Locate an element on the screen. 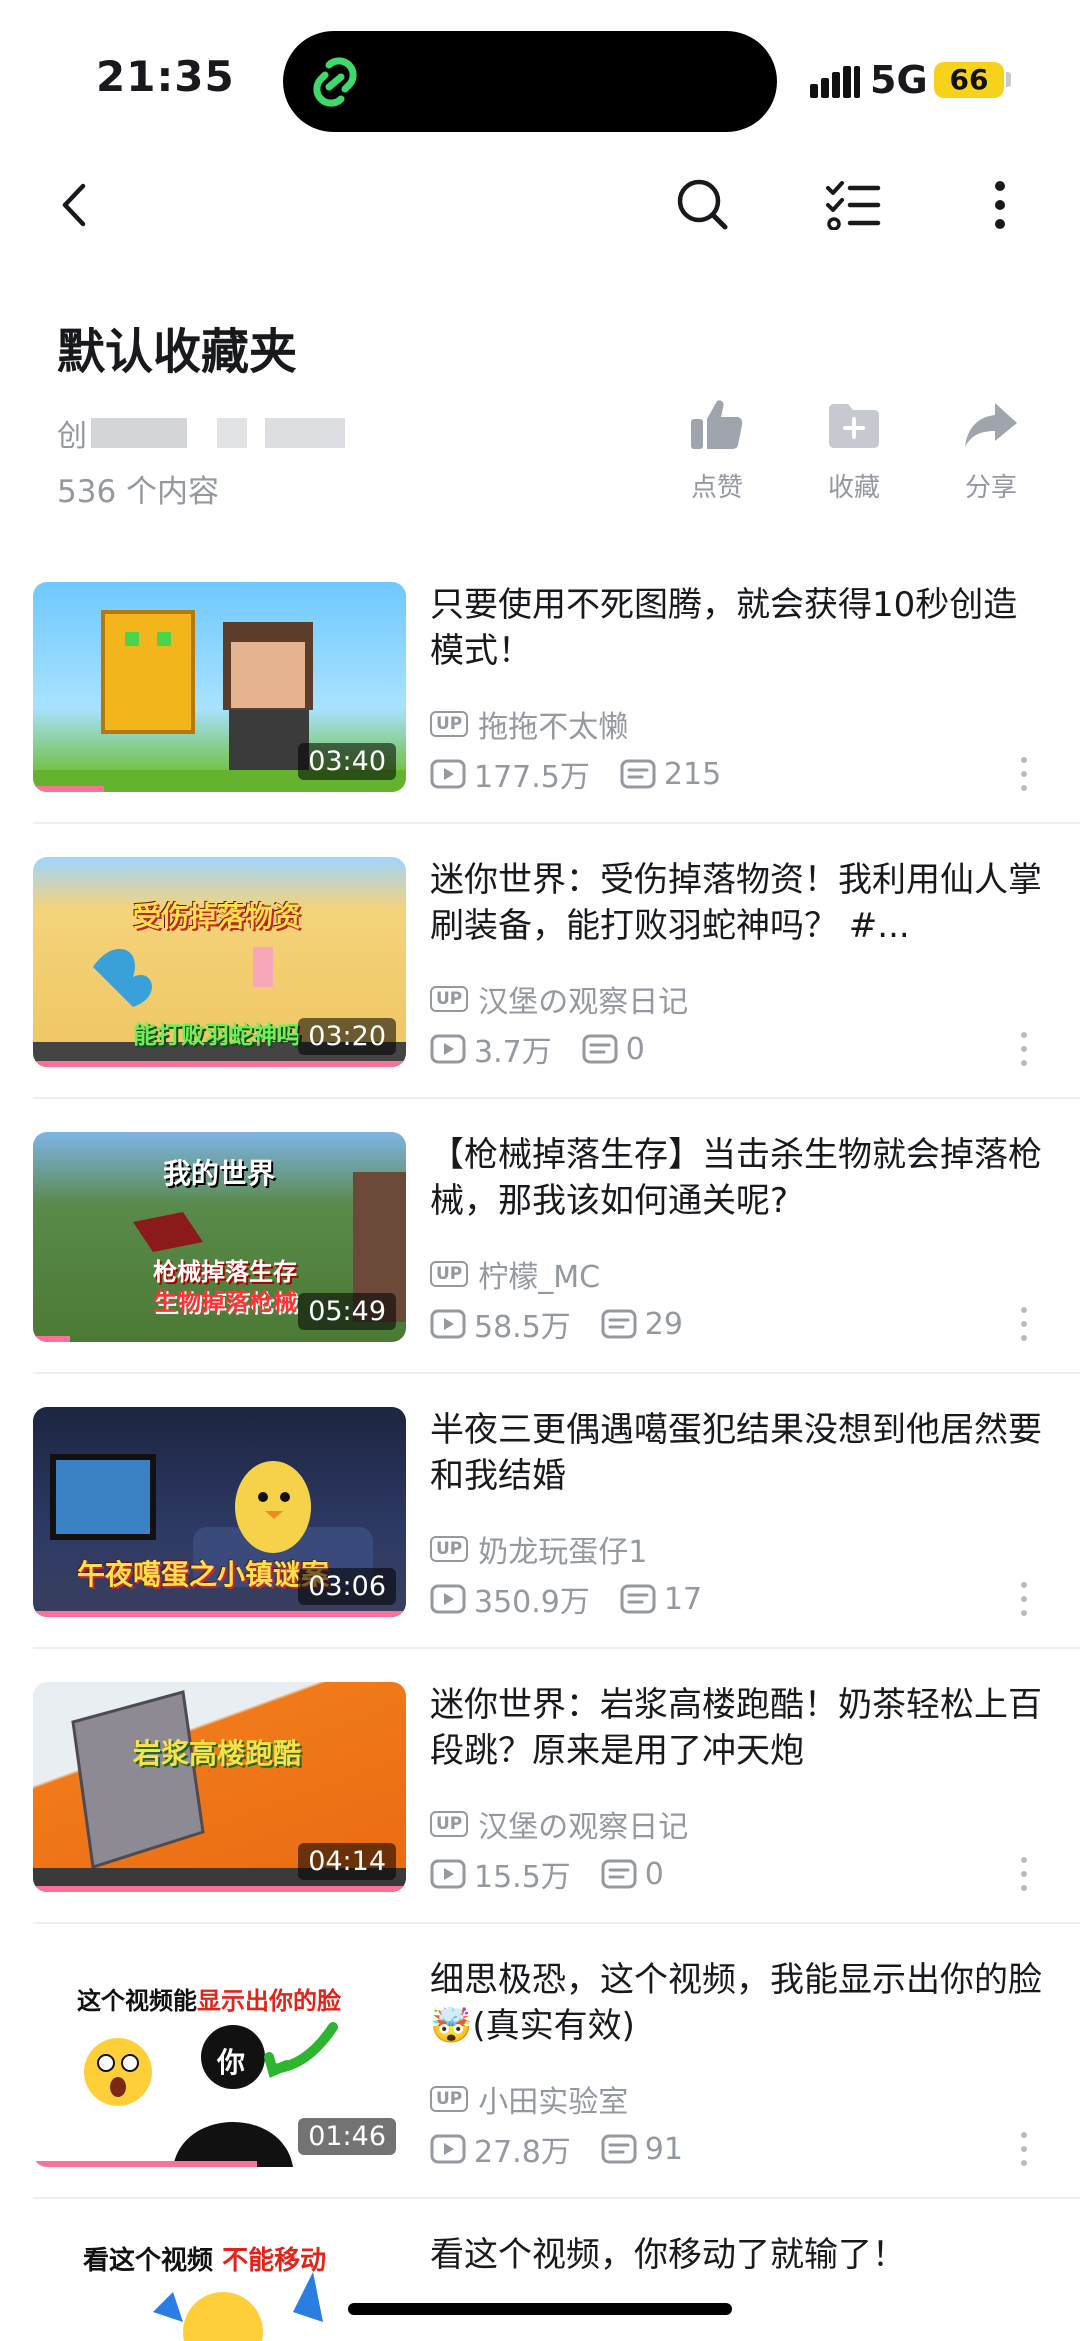 This screenshot has width=1080, height=2341. comment-count: 91 is located at coordinates (663, 2149).